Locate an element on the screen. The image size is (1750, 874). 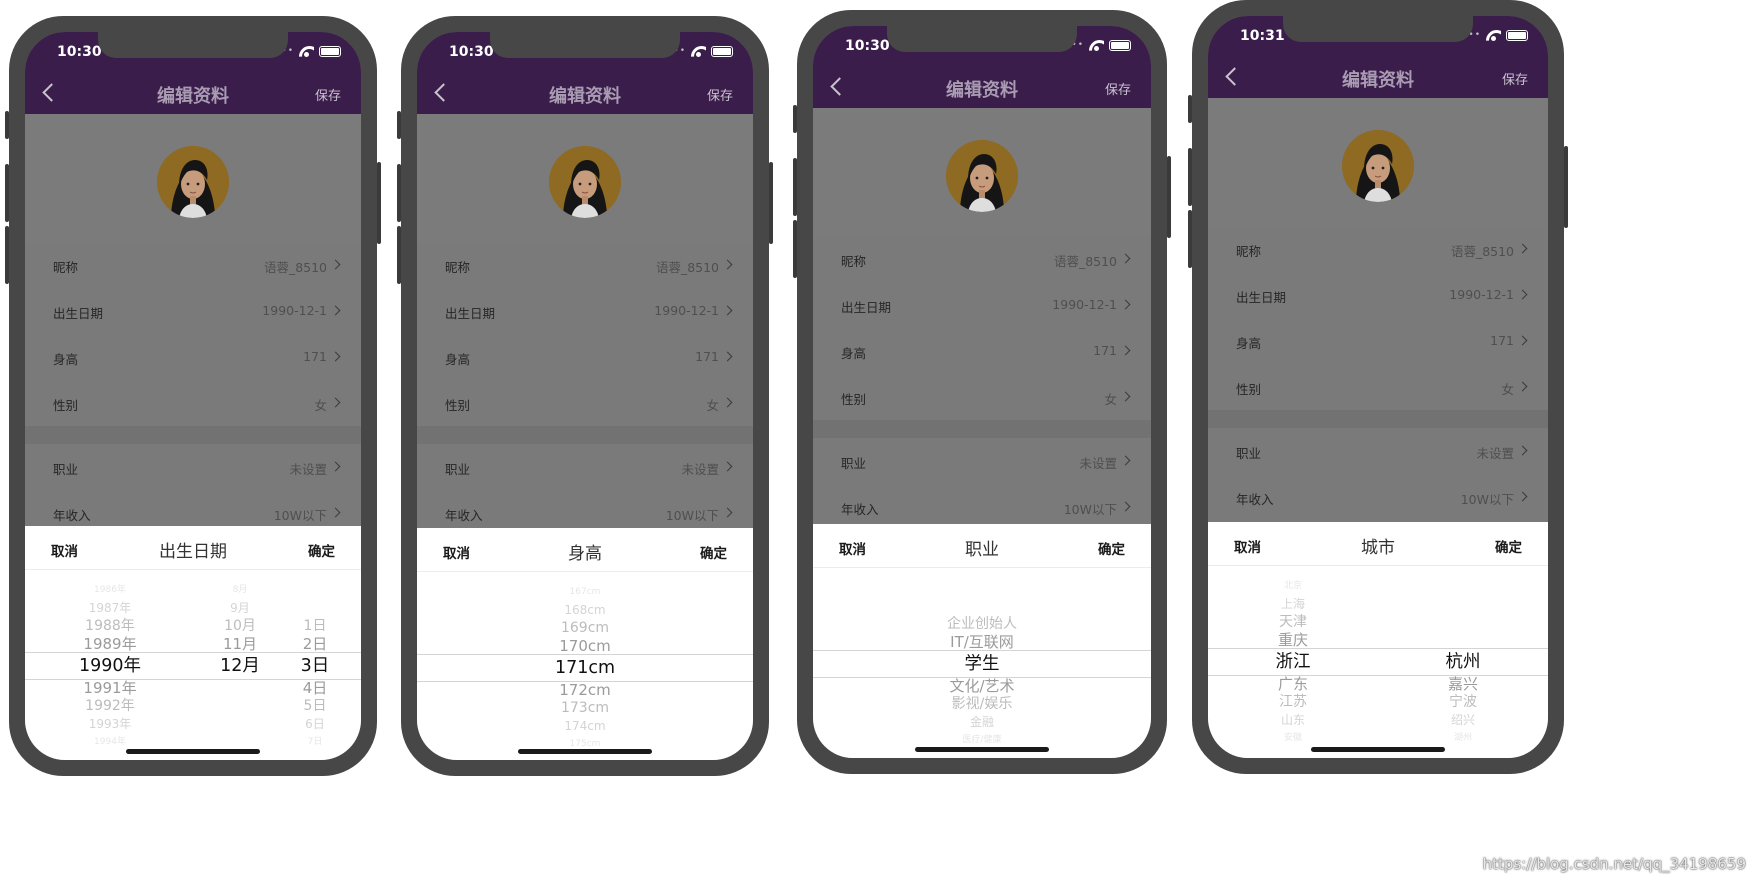
profile-row: 年收入 10W以下 is located at coordinates (1378, 497).